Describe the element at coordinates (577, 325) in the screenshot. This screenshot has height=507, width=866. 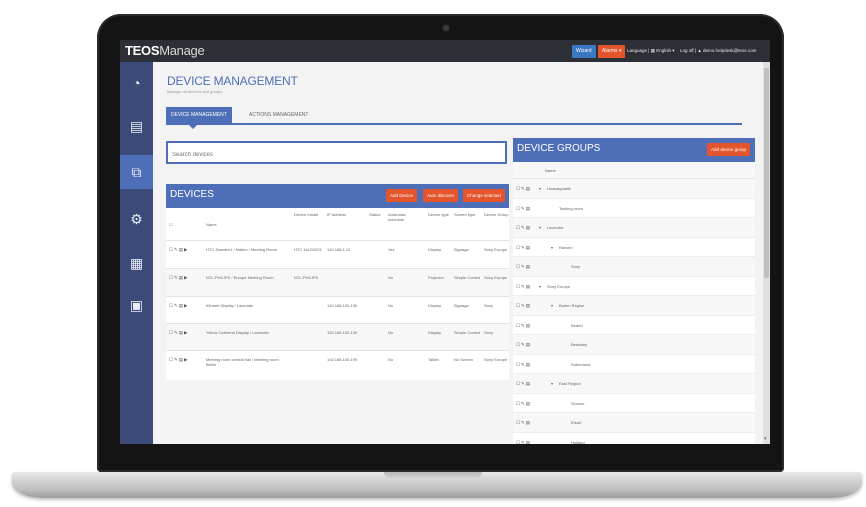
I see `group-name: Bedrid` at that location.